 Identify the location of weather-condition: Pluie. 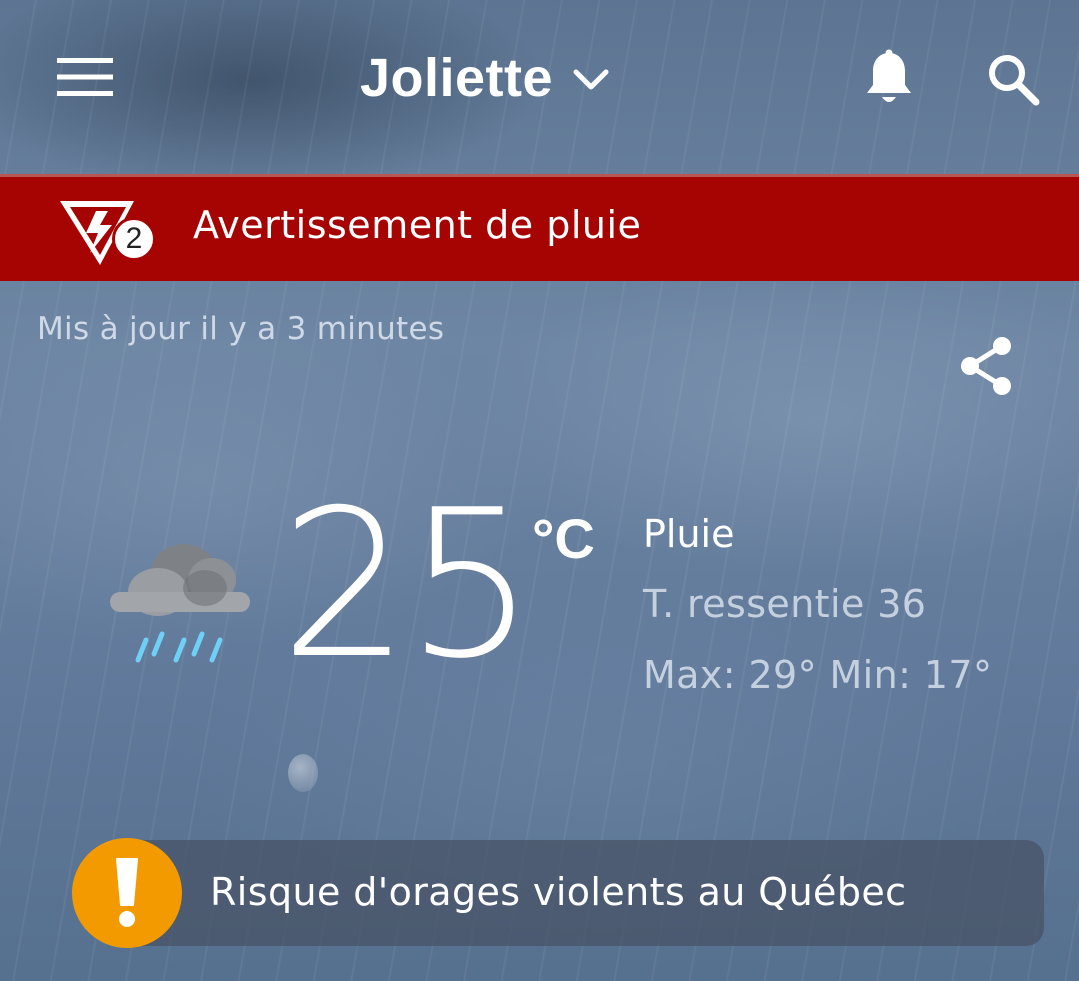
(689, 534).